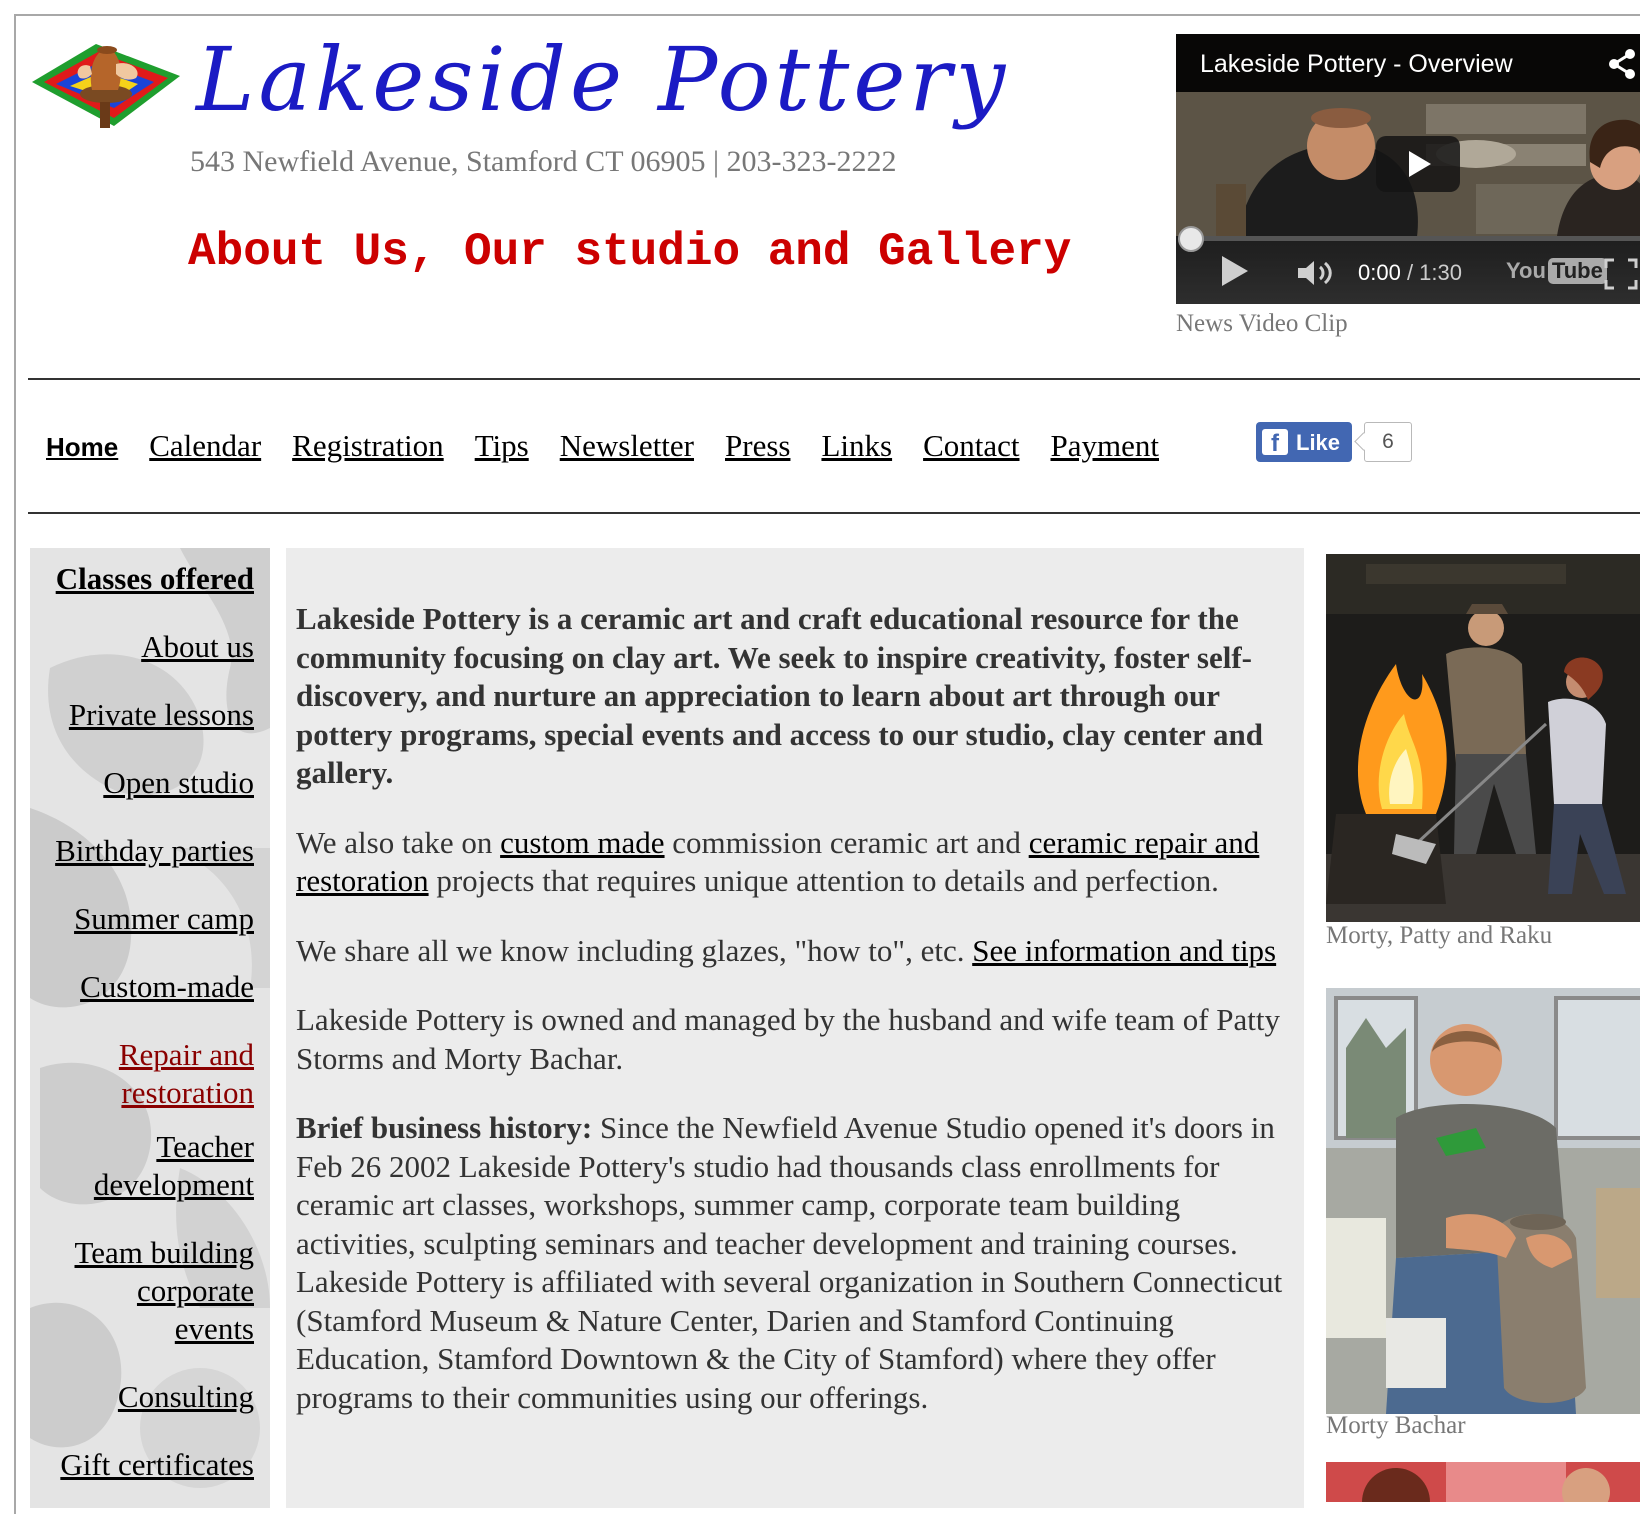 Image resolution: width=1640 pixels, height=1514 pixels. Describe the element at coordinates (1124, 950) in the screenshot. I see `information-tips-link: See information and tips` at that location.